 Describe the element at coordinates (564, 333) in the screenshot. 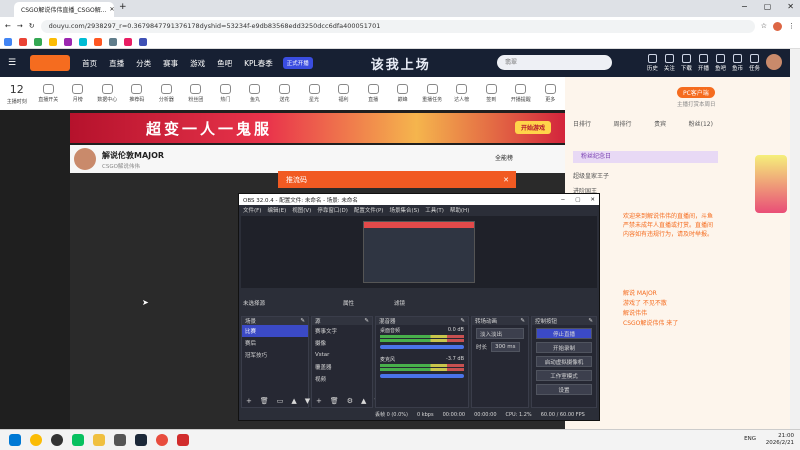

I see `stop-streaming-button: 停止直播` at that location.